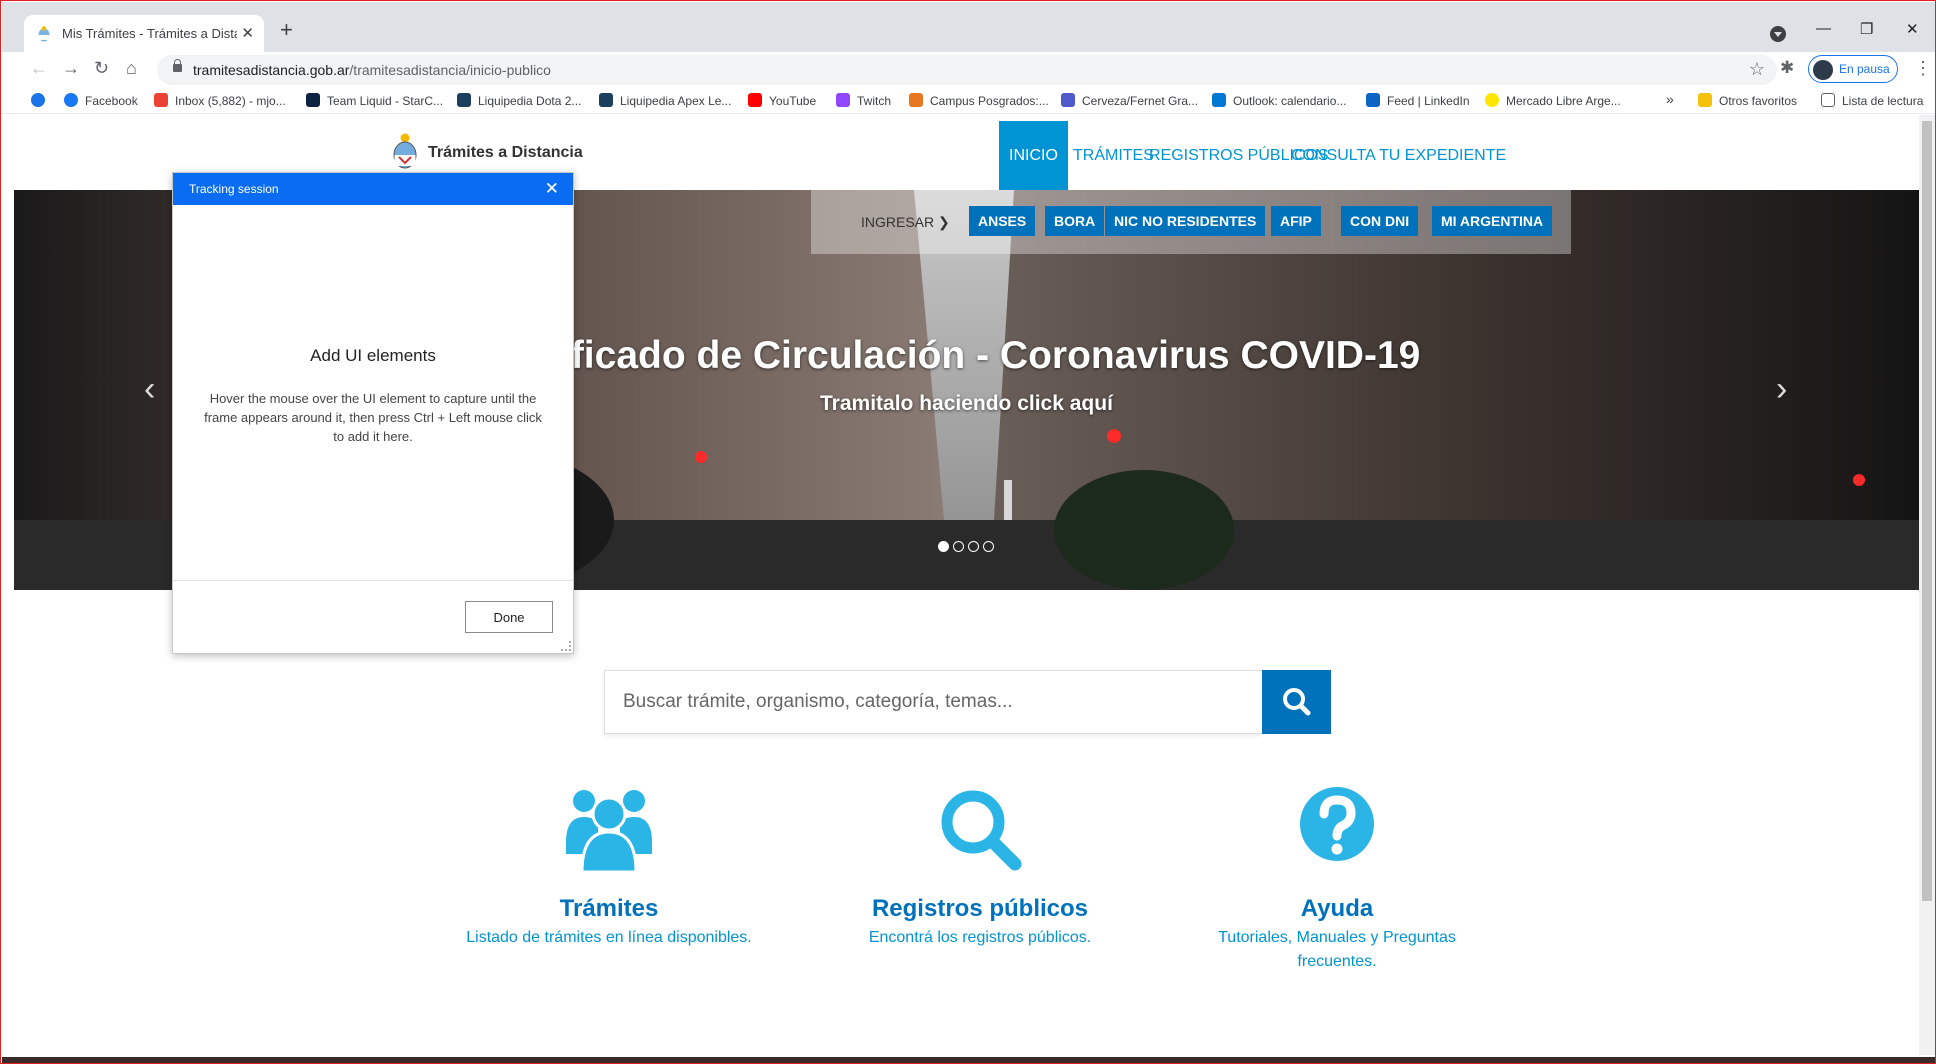 This screenshot has width=1936, height=1064. Describe the element at coordinates (1828, 100) in the screenshot. I see `reading-list-icon` at that location.